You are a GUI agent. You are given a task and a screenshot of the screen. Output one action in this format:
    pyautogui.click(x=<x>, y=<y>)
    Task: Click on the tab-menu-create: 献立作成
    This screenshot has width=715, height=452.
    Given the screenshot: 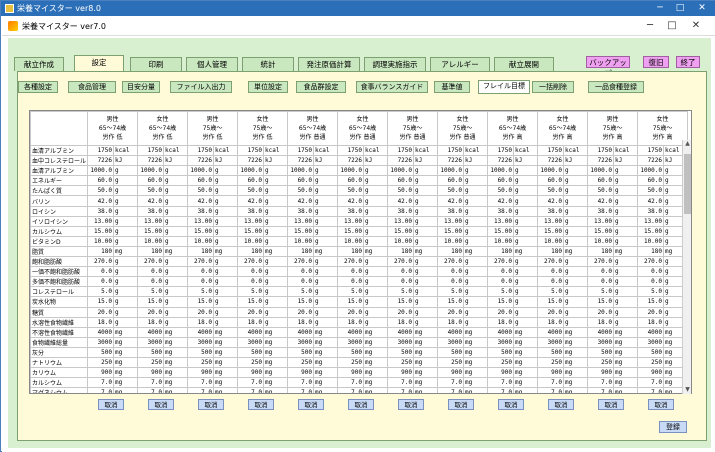 What is the action you would take?
    pyautogui.click(x=39, y=64)
    